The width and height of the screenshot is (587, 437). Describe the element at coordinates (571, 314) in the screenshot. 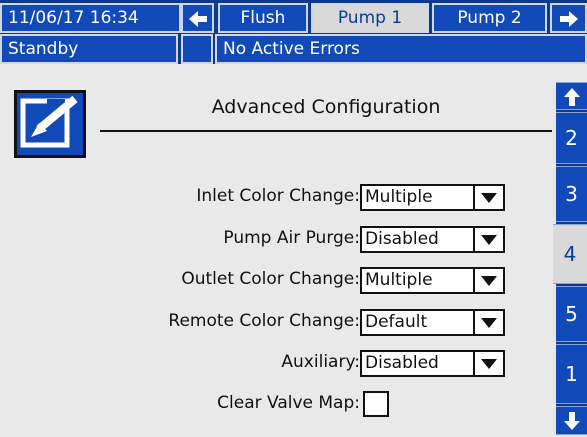

I see `screen-tab-5: 5` at that location.